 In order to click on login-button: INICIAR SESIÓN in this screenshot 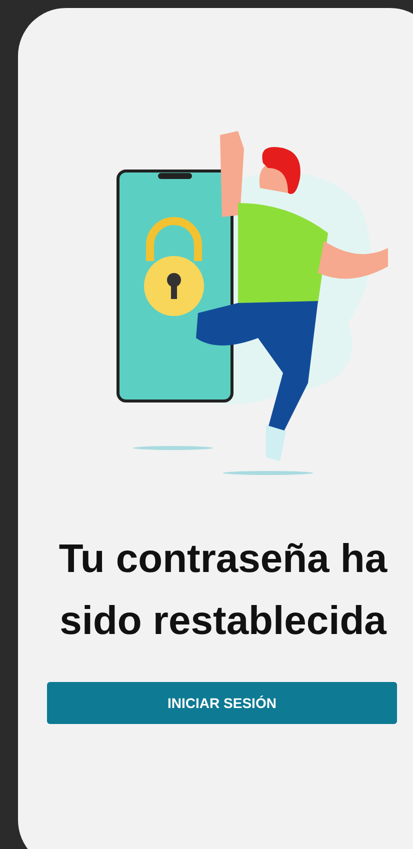, I will do `click(222, 703)`.